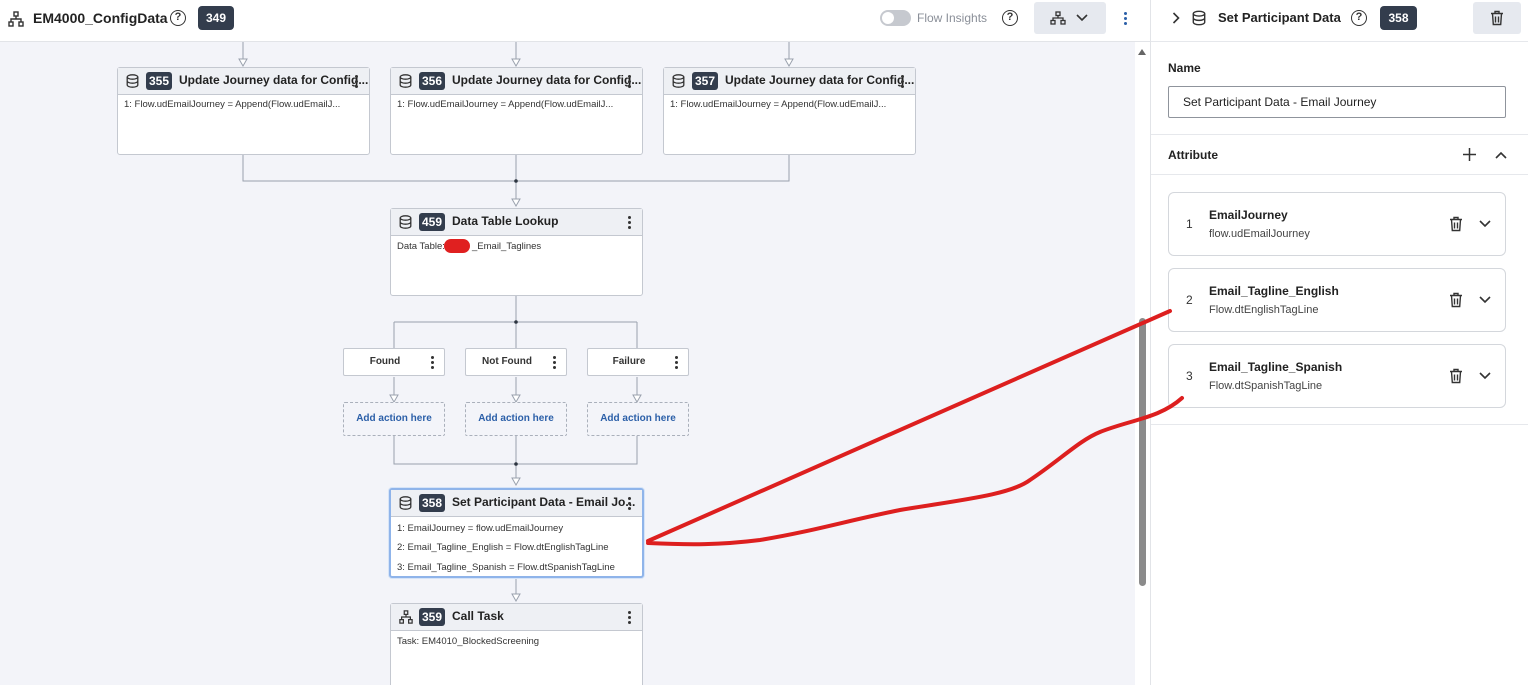 This screenshot has height=685, width=1528. What do you see at coordinates (1184, 68) in the screenshot?
I see `name-label: Name` at bounding box center [1184, 68].